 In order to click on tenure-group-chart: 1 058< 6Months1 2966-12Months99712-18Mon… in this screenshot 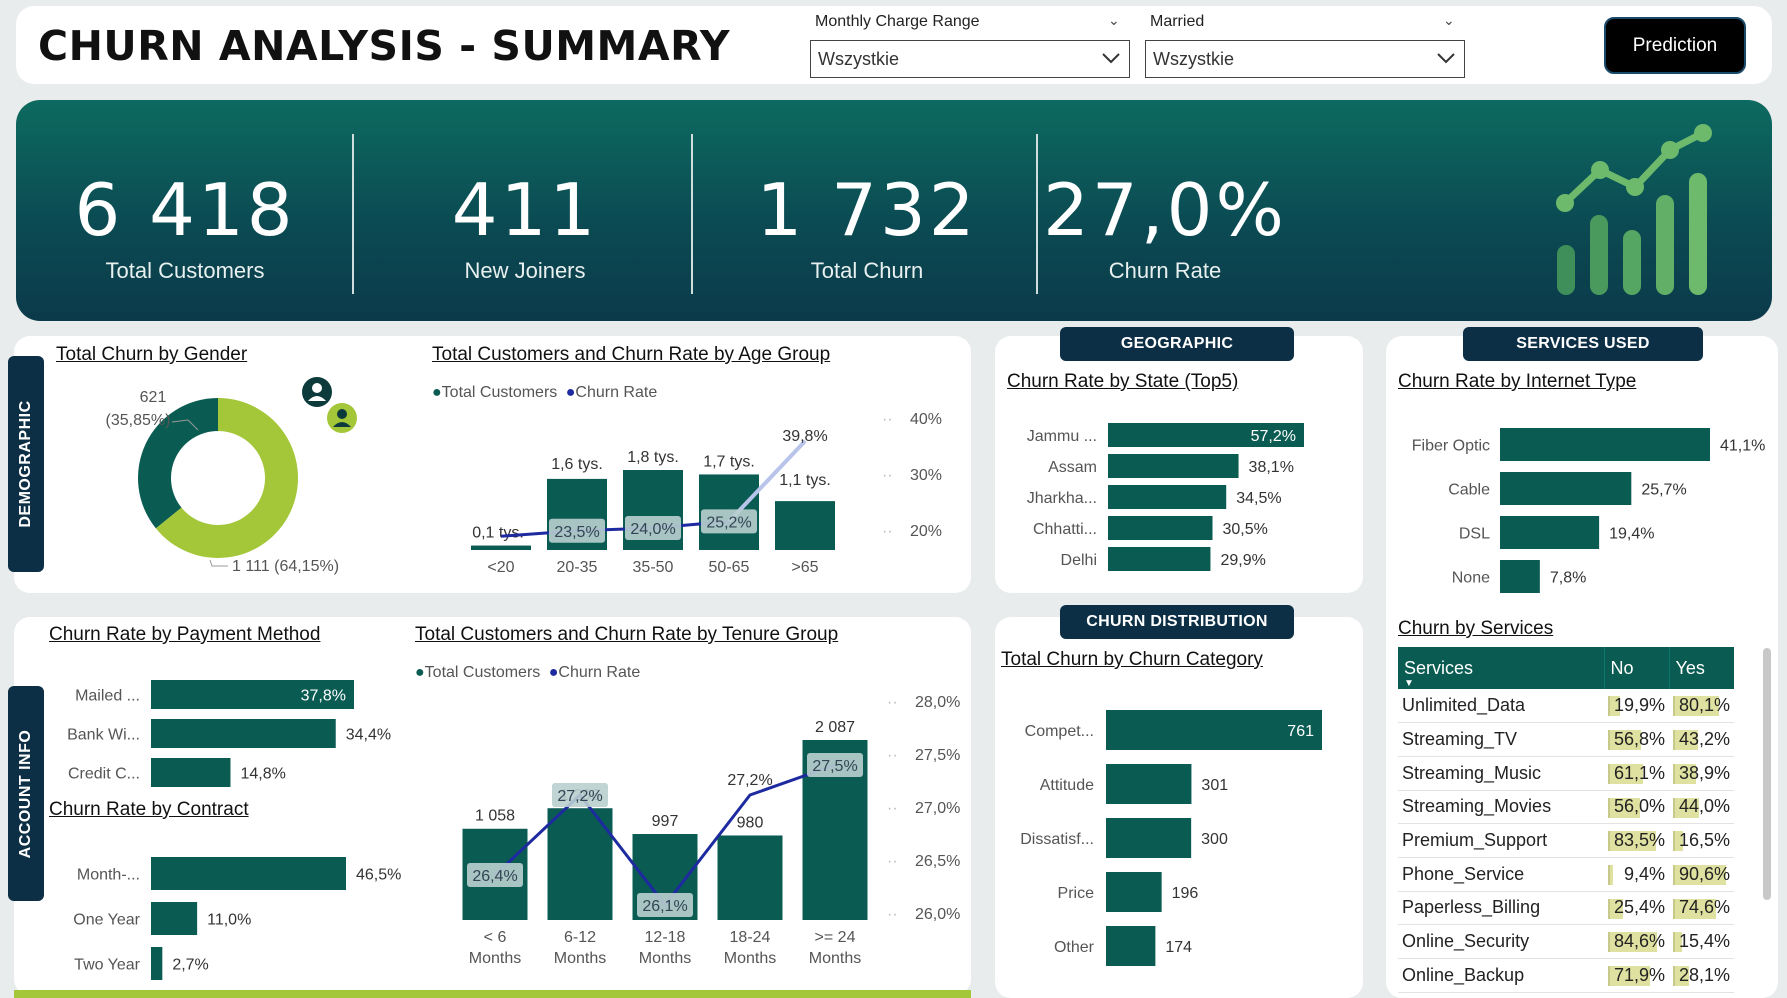, I will do `click(705, 840)`.